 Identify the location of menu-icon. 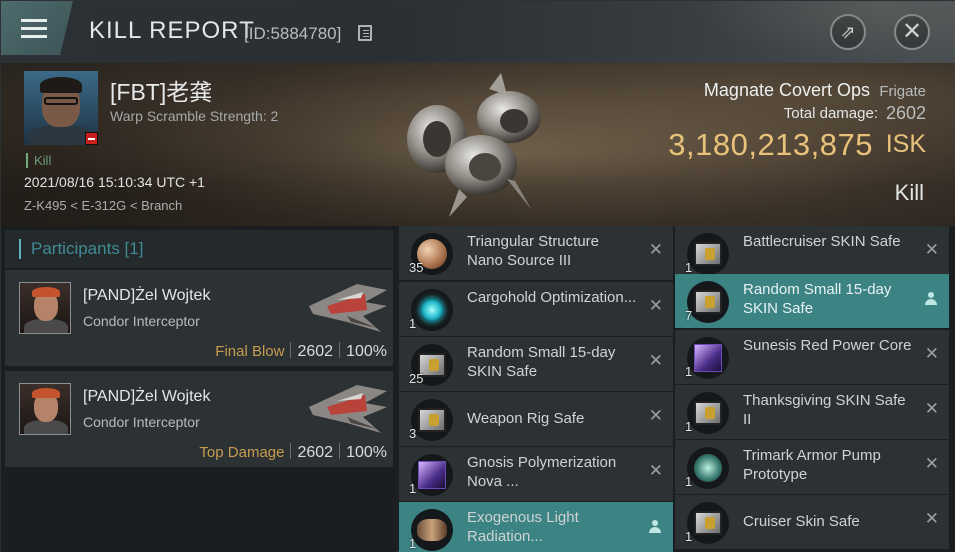
(34, 20).